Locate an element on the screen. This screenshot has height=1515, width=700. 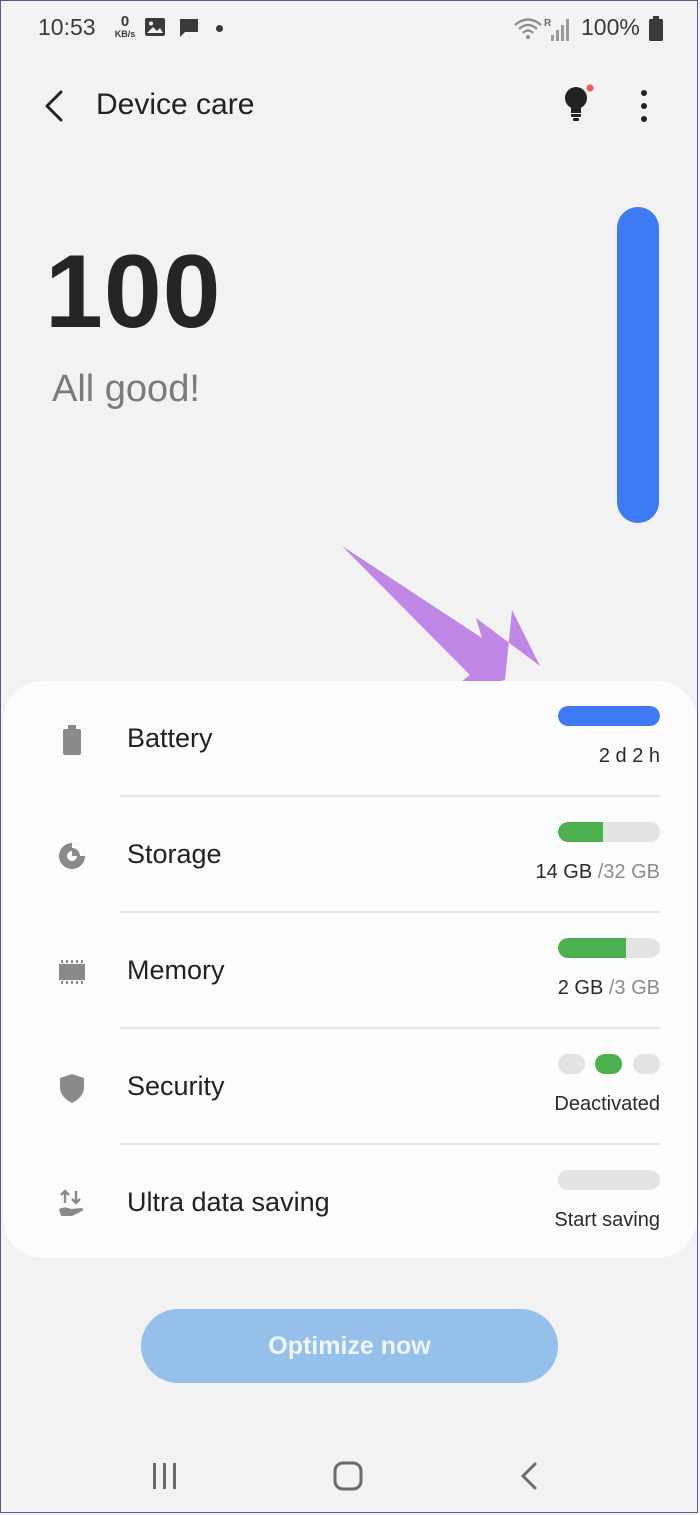
network-speed: 0 KB/s is located at coordinates (125, 26).